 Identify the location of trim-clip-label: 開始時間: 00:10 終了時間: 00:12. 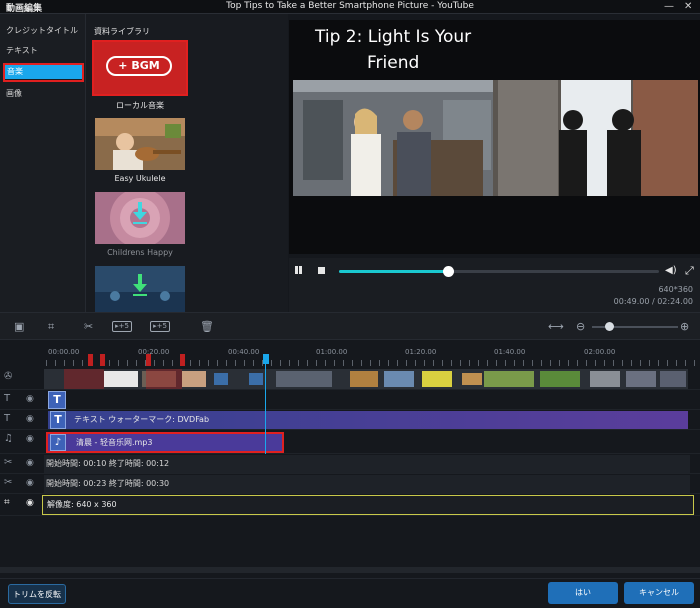
(108, 463).